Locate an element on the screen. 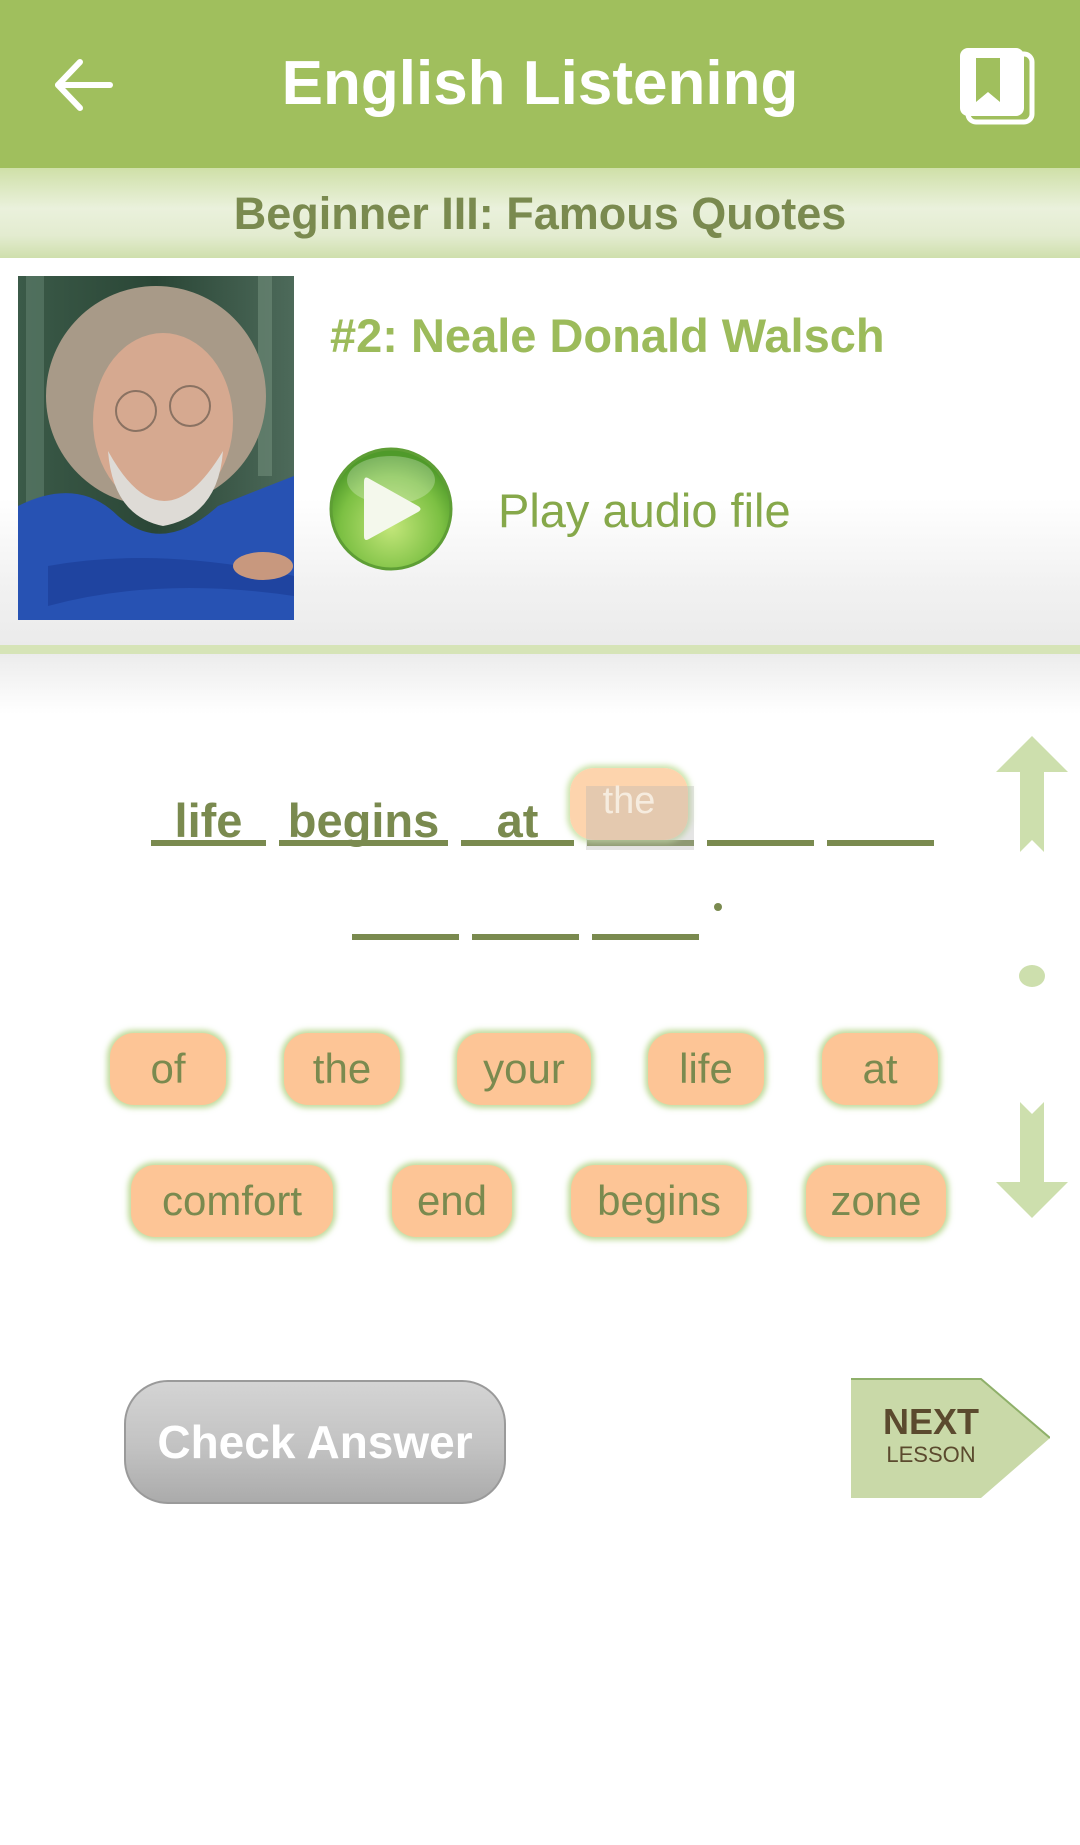 This screenshot has height=1845, width=1080. app-bar: English Listening is located at coordinates (540, 84).